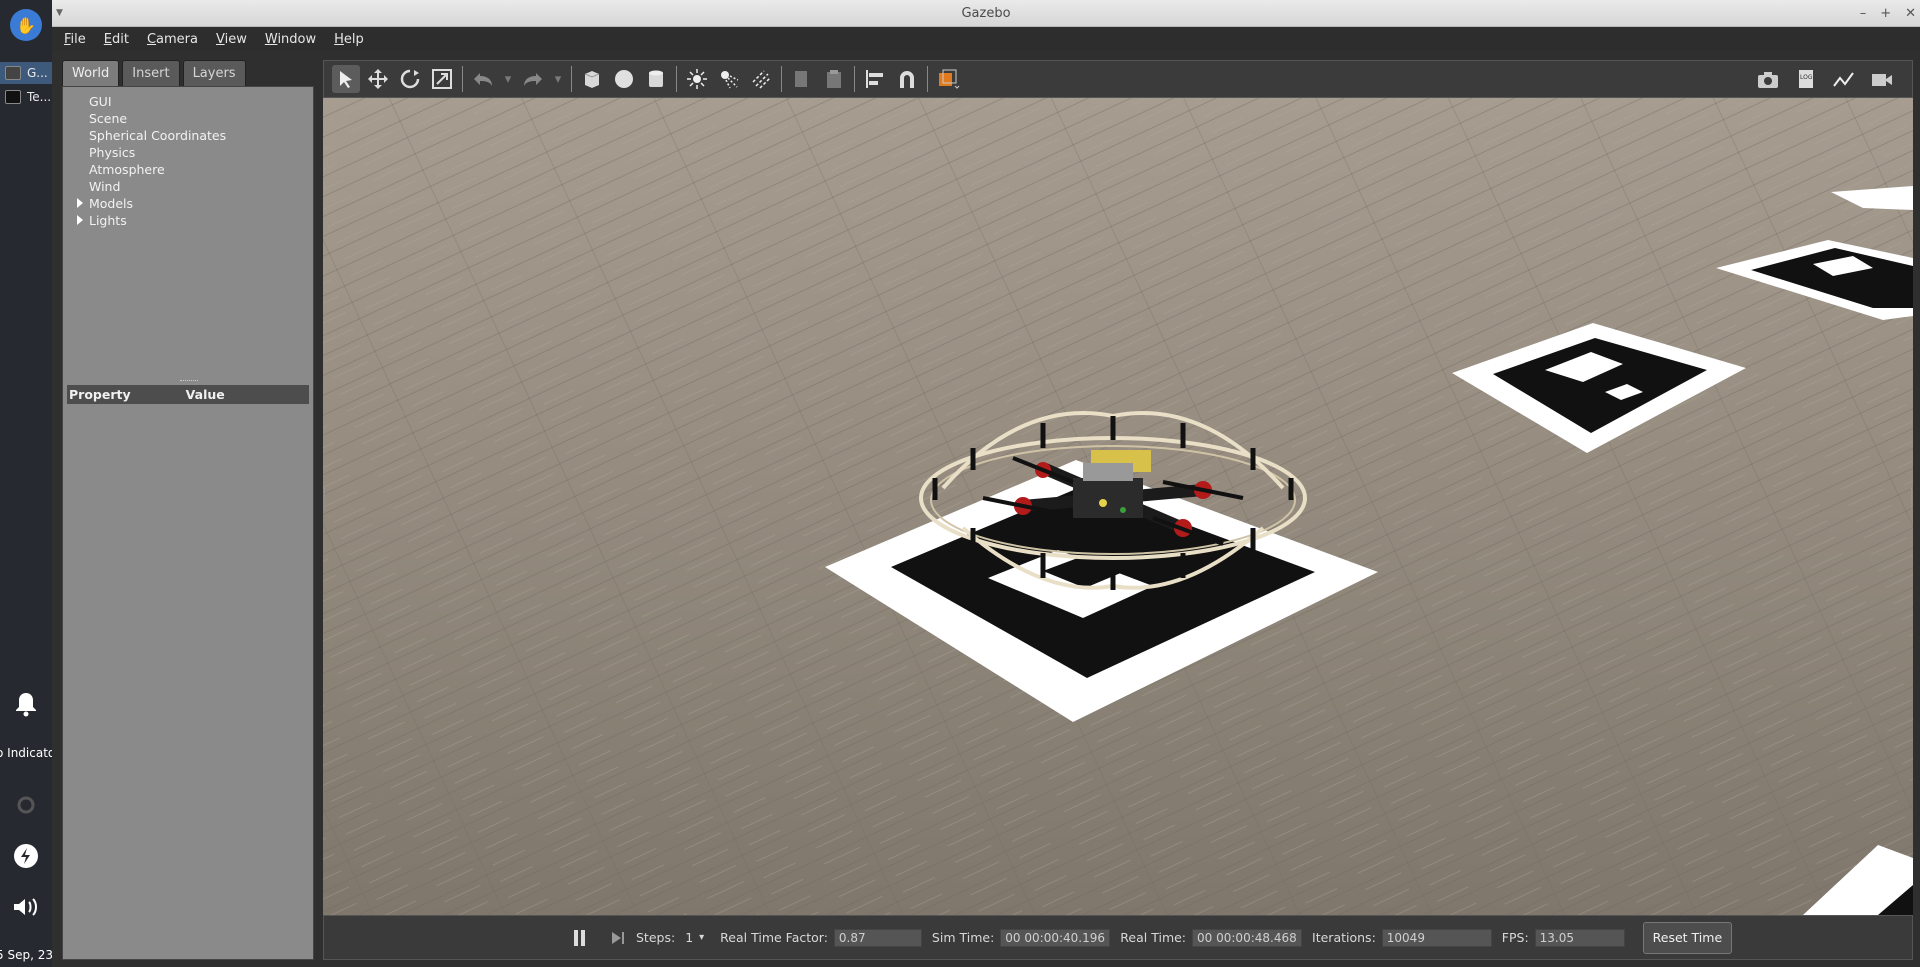 This screenshot has width=1920, height=967. I want to click on rtf-label: Real Time Factor:, so click(774, 937).